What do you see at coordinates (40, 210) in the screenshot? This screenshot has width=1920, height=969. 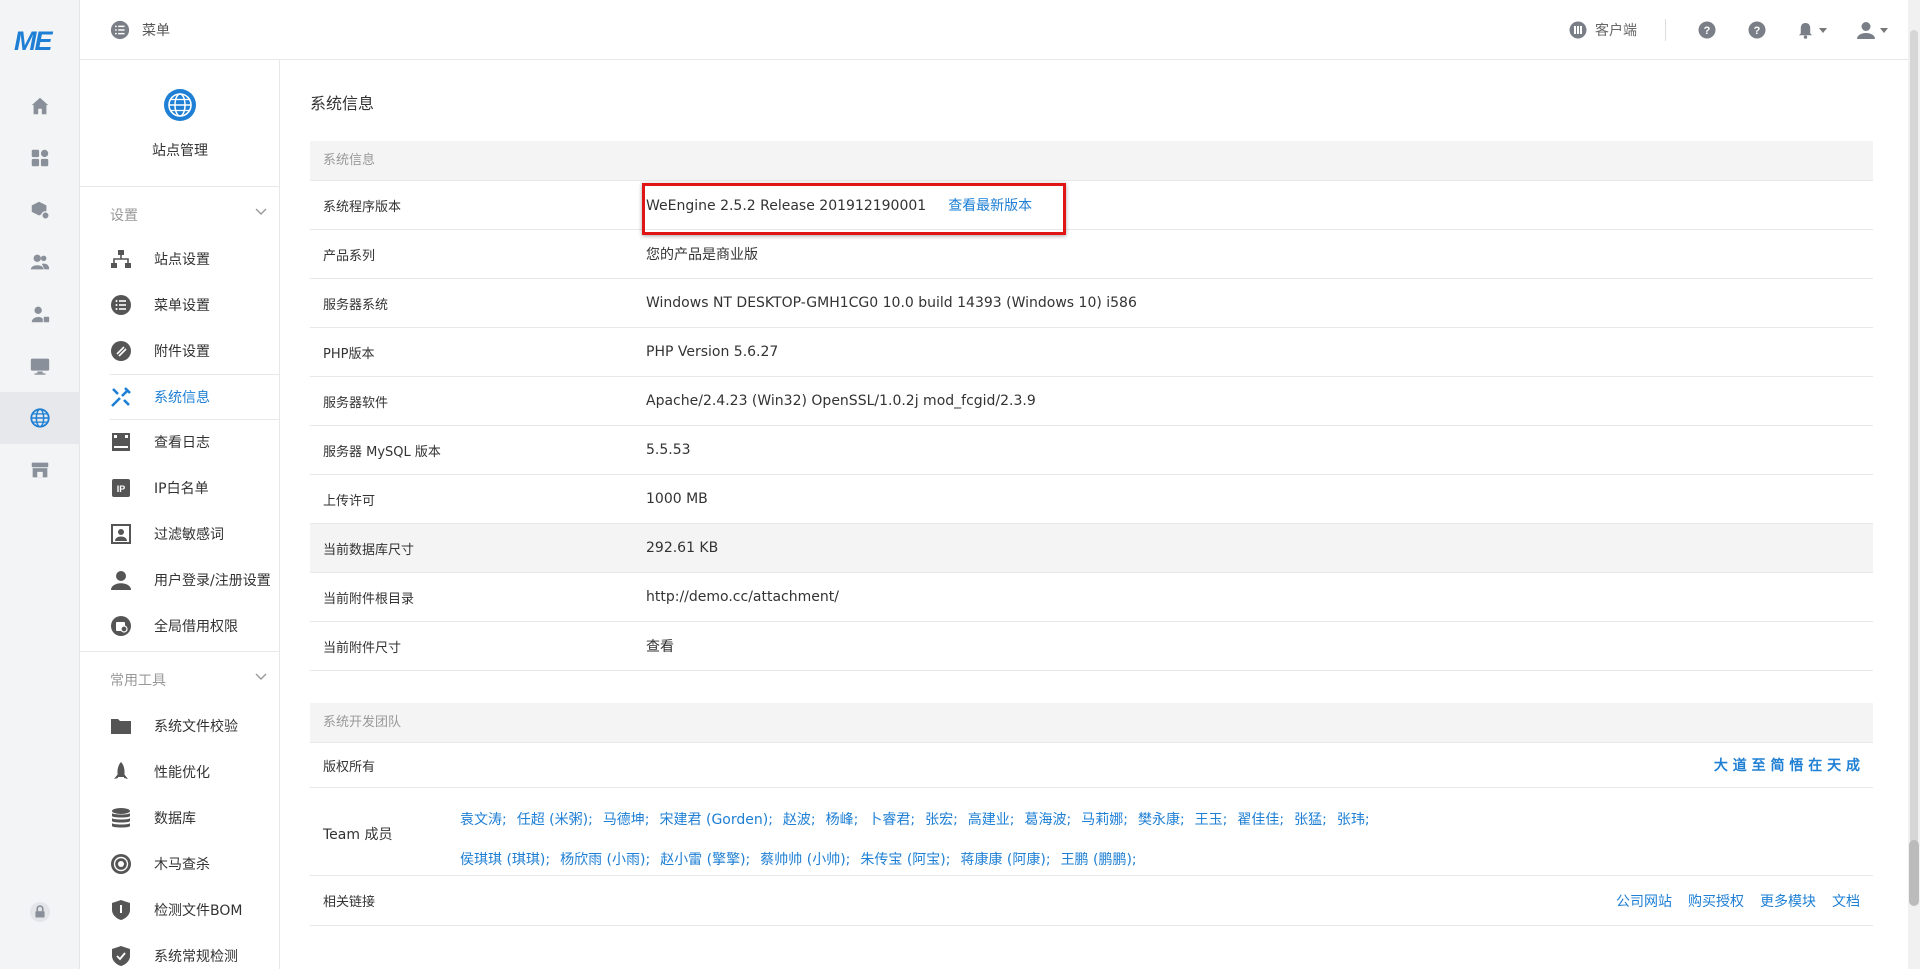 I see `package-settings-icon` at bounding box center [40, 210].